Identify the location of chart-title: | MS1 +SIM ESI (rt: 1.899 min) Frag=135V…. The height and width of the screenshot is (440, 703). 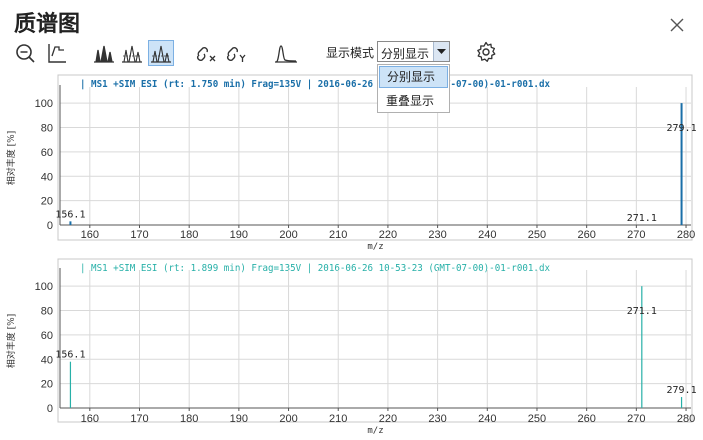
(315, 268).